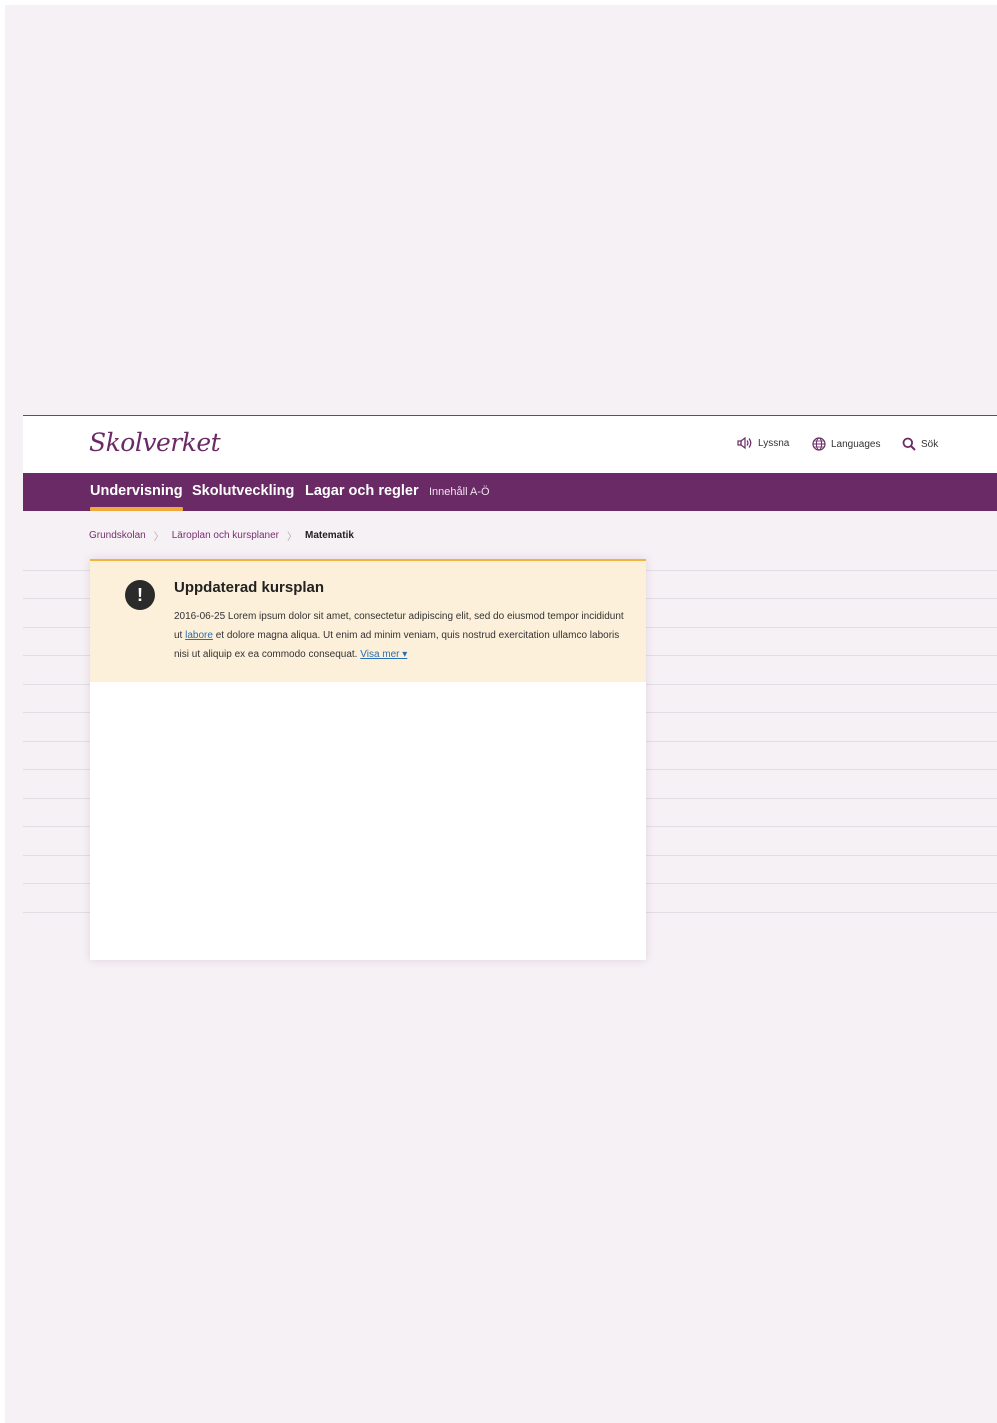 The image size is (997, 1423). I want to click on languages-button: Languages, so click(846, 444).